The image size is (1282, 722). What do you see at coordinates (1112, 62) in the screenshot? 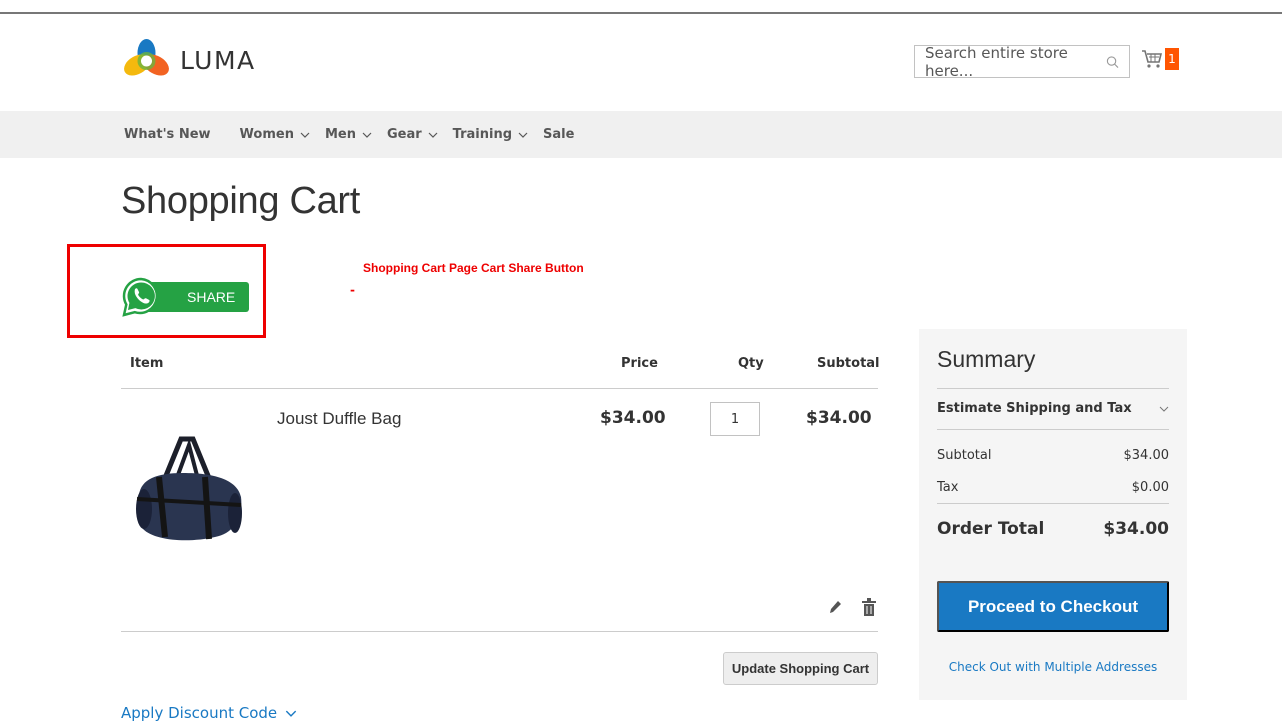
I see `search-icon` at bounding box center [1112, 62].